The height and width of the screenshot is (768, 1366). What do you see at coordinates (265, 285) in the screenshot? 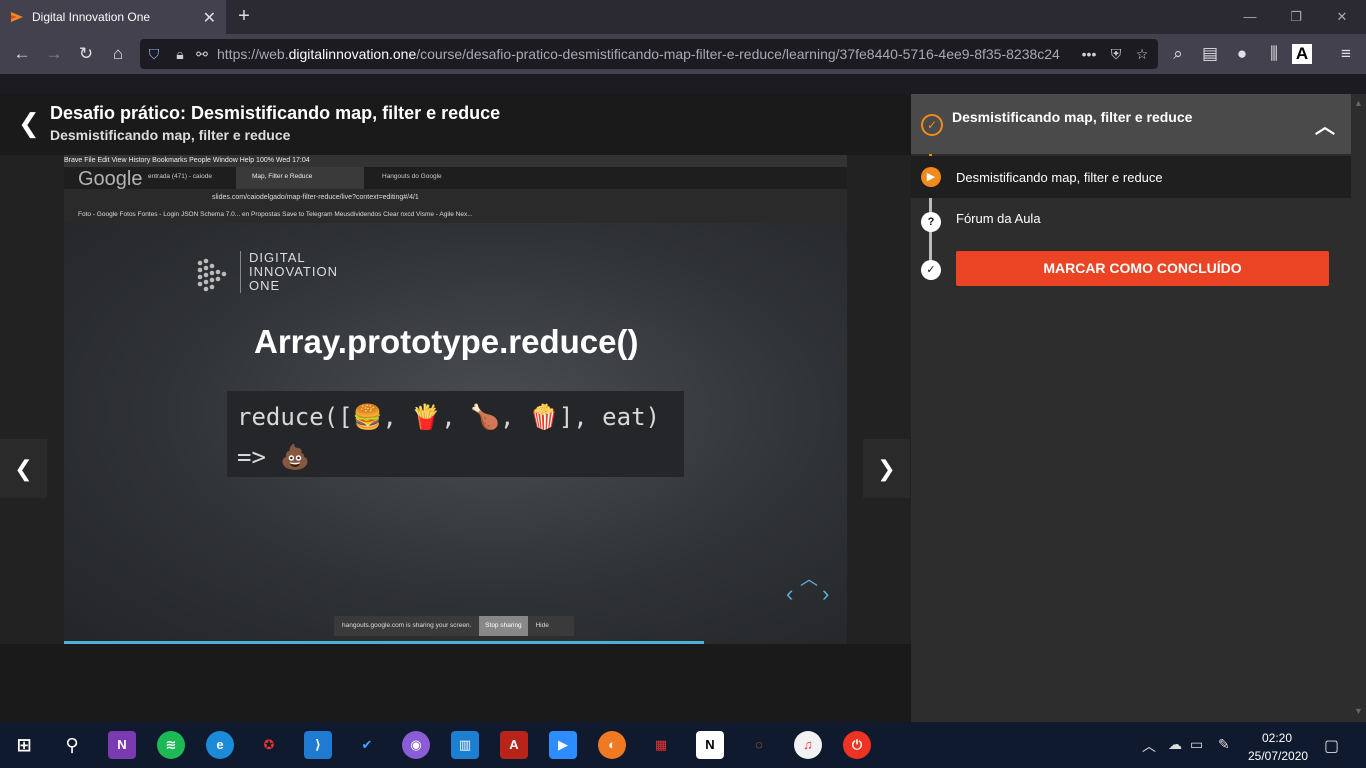
I see `logo-line-3: ONE` at bounding box center [265, 285].